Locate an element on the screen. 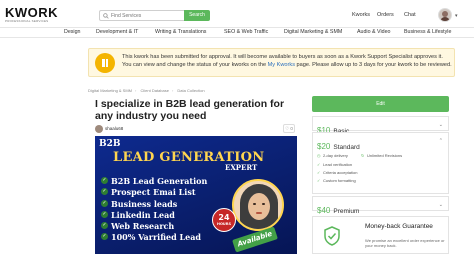  feature-item: ✓ Custom formatting is located at coordinates (336, 180).